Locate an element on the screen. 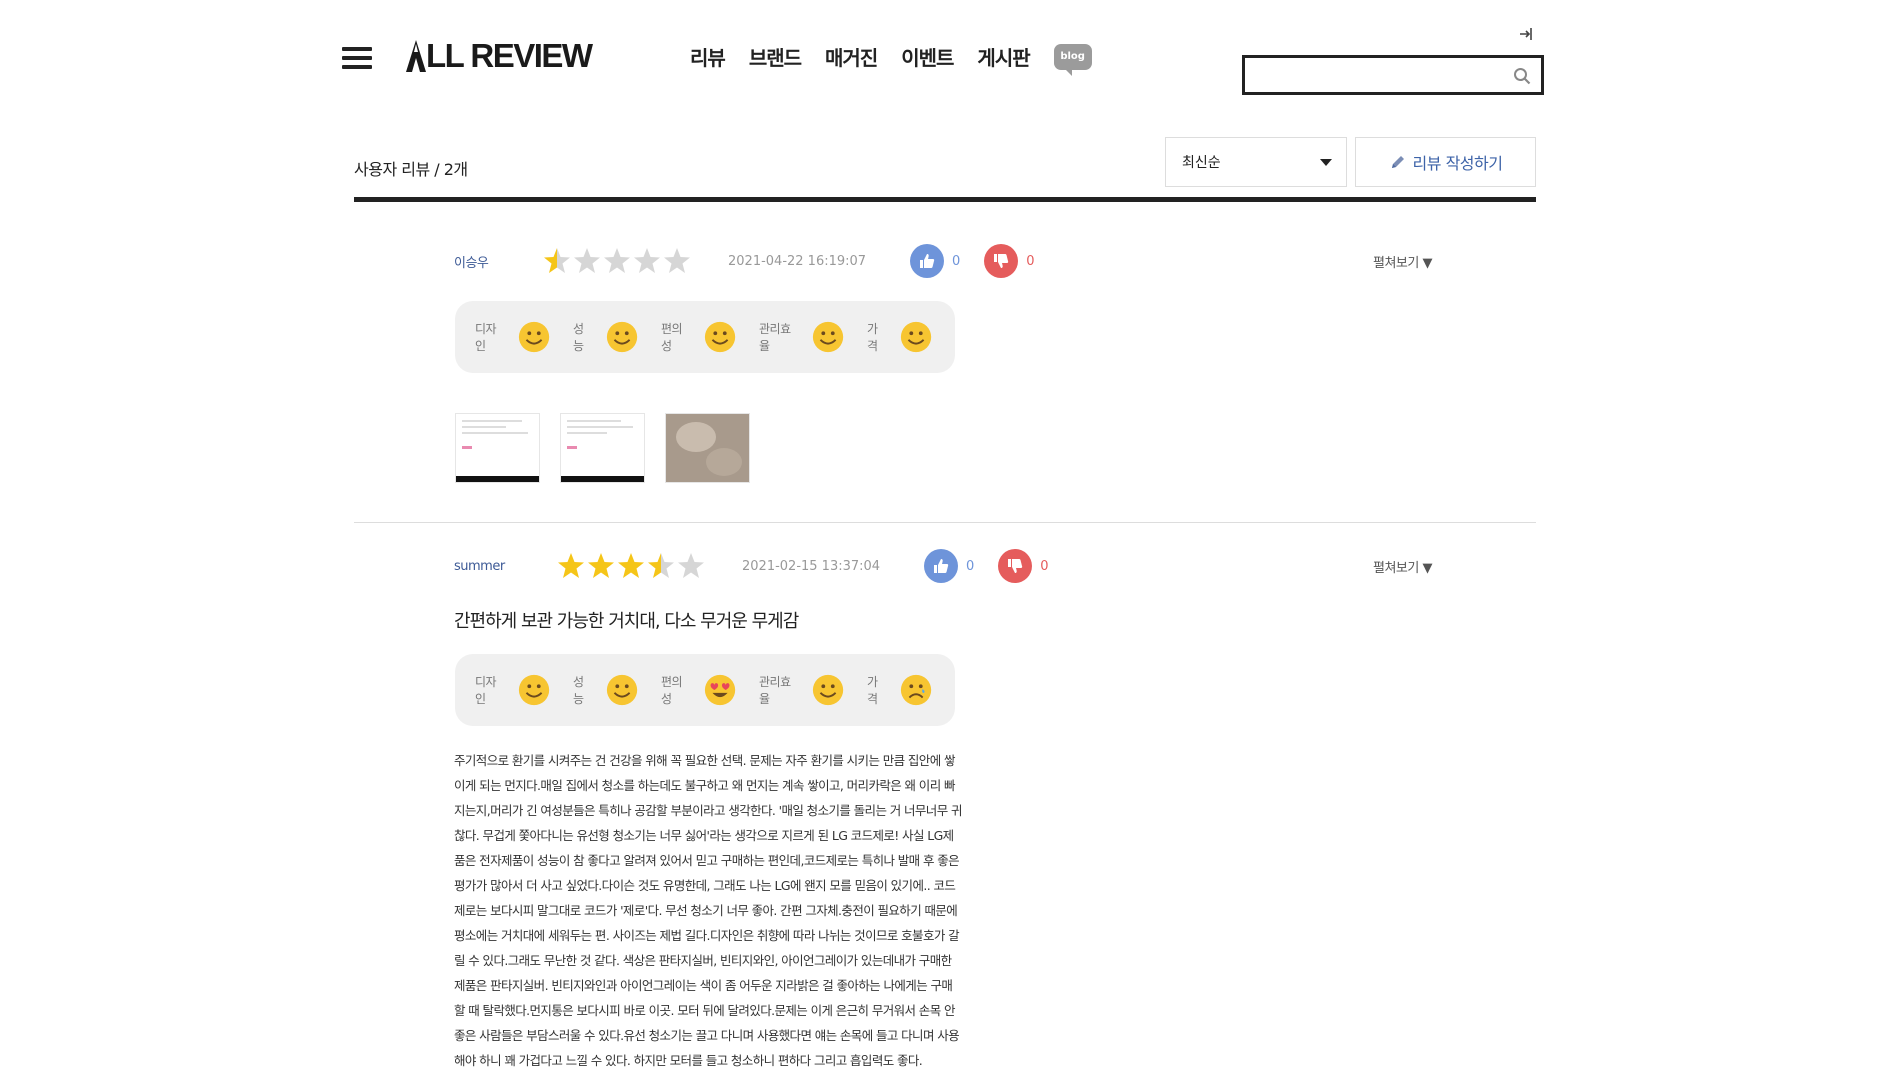  main-nav: 리뷰 브랜드 매거진 이벤트 게시판 blog is located at coordinates (891, 59).